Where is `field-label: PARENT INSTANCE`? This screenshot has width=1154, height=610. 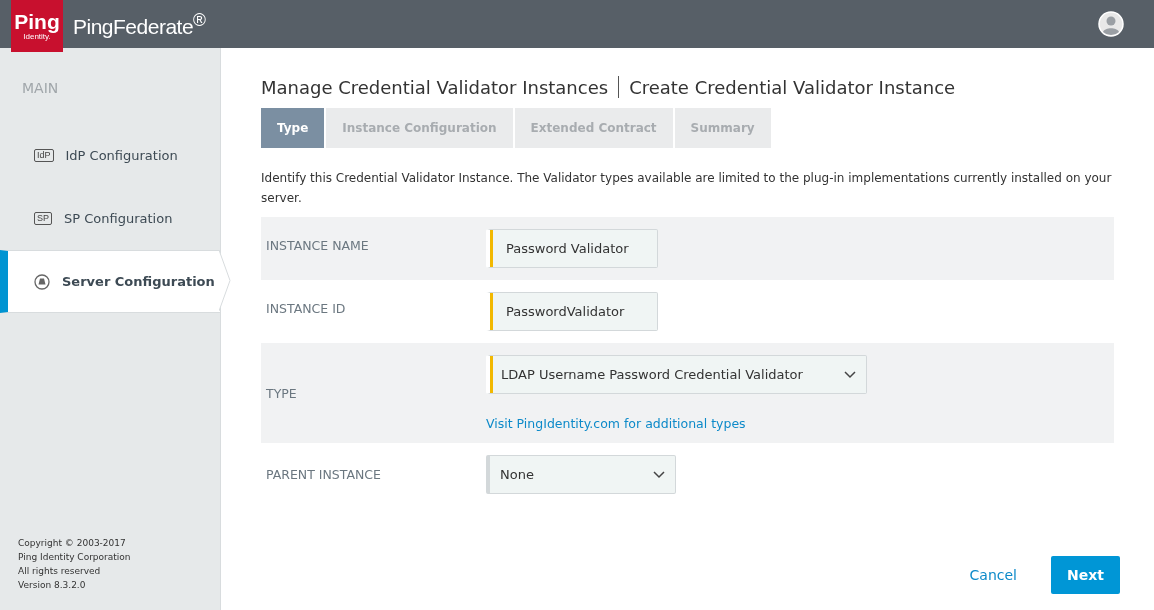 field-label: PARENT INSTANCE is located at coordinates (323, 475).